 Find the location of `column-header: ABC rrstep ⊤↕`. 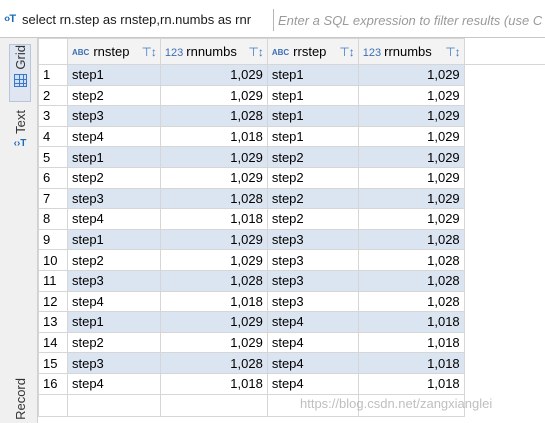

column-header: ABC rrstep ⊤↕ is located at coordinates (312, 51).